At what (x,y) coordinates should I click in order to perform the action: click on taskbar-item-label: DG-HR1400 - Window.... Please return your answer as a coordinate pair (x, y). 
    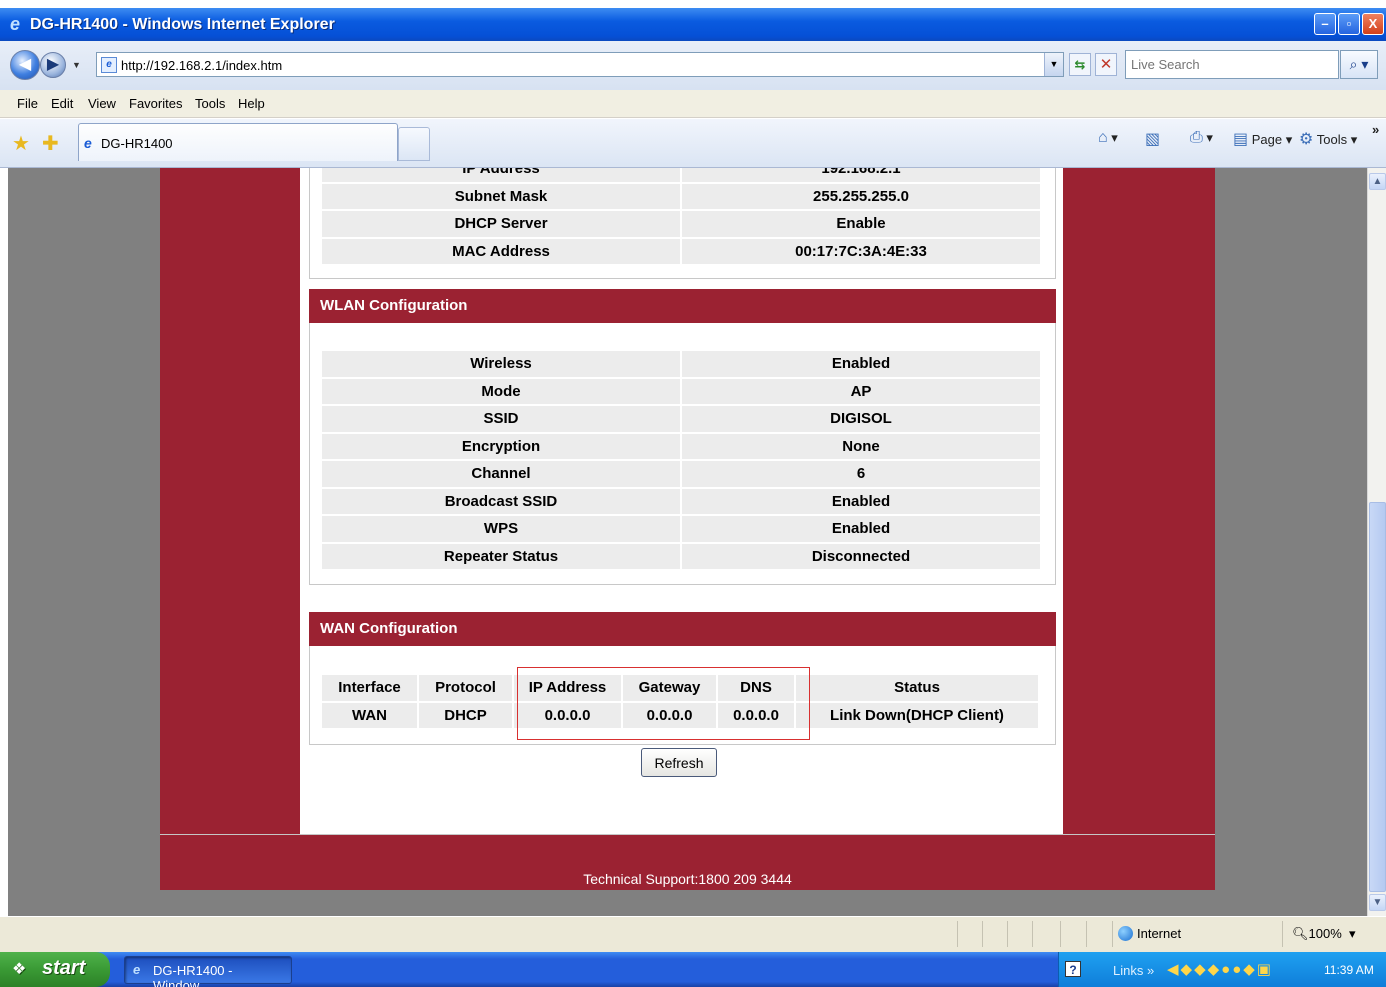
    Looking at the image, I should click on (193, 975).